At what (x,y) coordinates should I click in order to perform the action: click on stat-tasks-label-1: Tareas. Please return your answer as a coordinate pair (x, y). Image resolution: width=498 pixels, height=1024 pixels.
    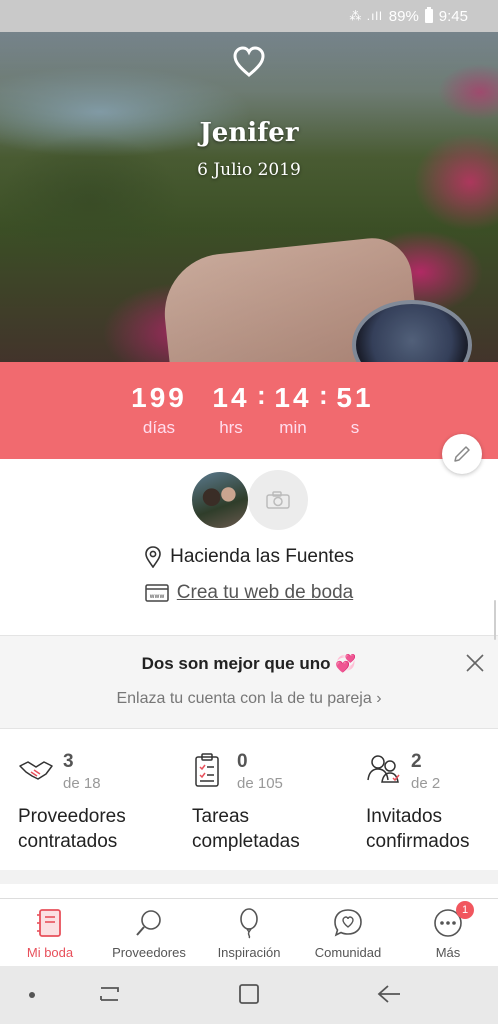
    Looking at the image, I should click on (221, 816).